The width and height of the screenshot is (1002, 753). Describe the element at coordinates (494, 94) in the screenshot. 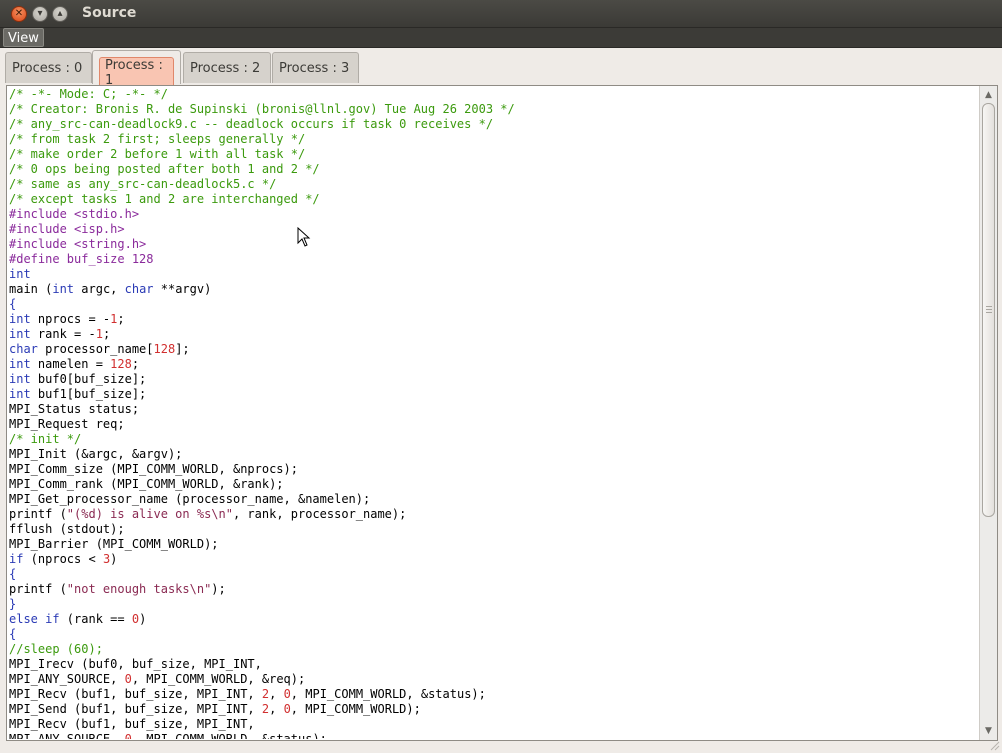

I see `code-line: /* -*- Mode: C; -*- */` at that location.